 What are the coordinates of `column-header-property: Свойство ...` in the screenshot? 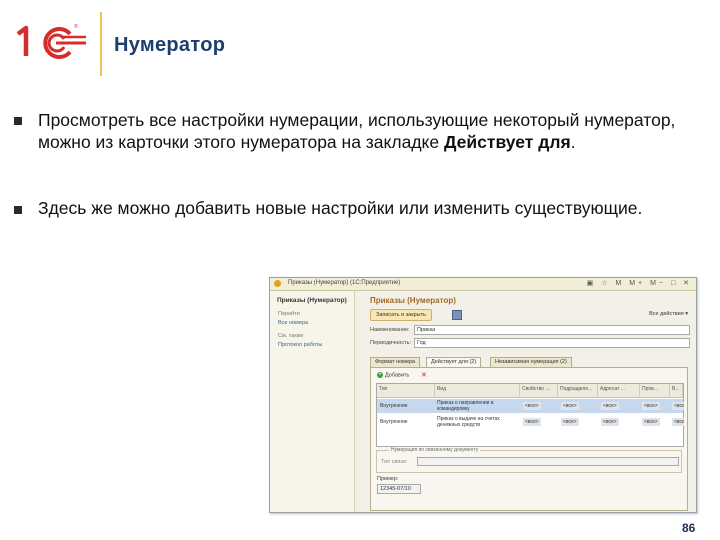 It's located at (539, 391).